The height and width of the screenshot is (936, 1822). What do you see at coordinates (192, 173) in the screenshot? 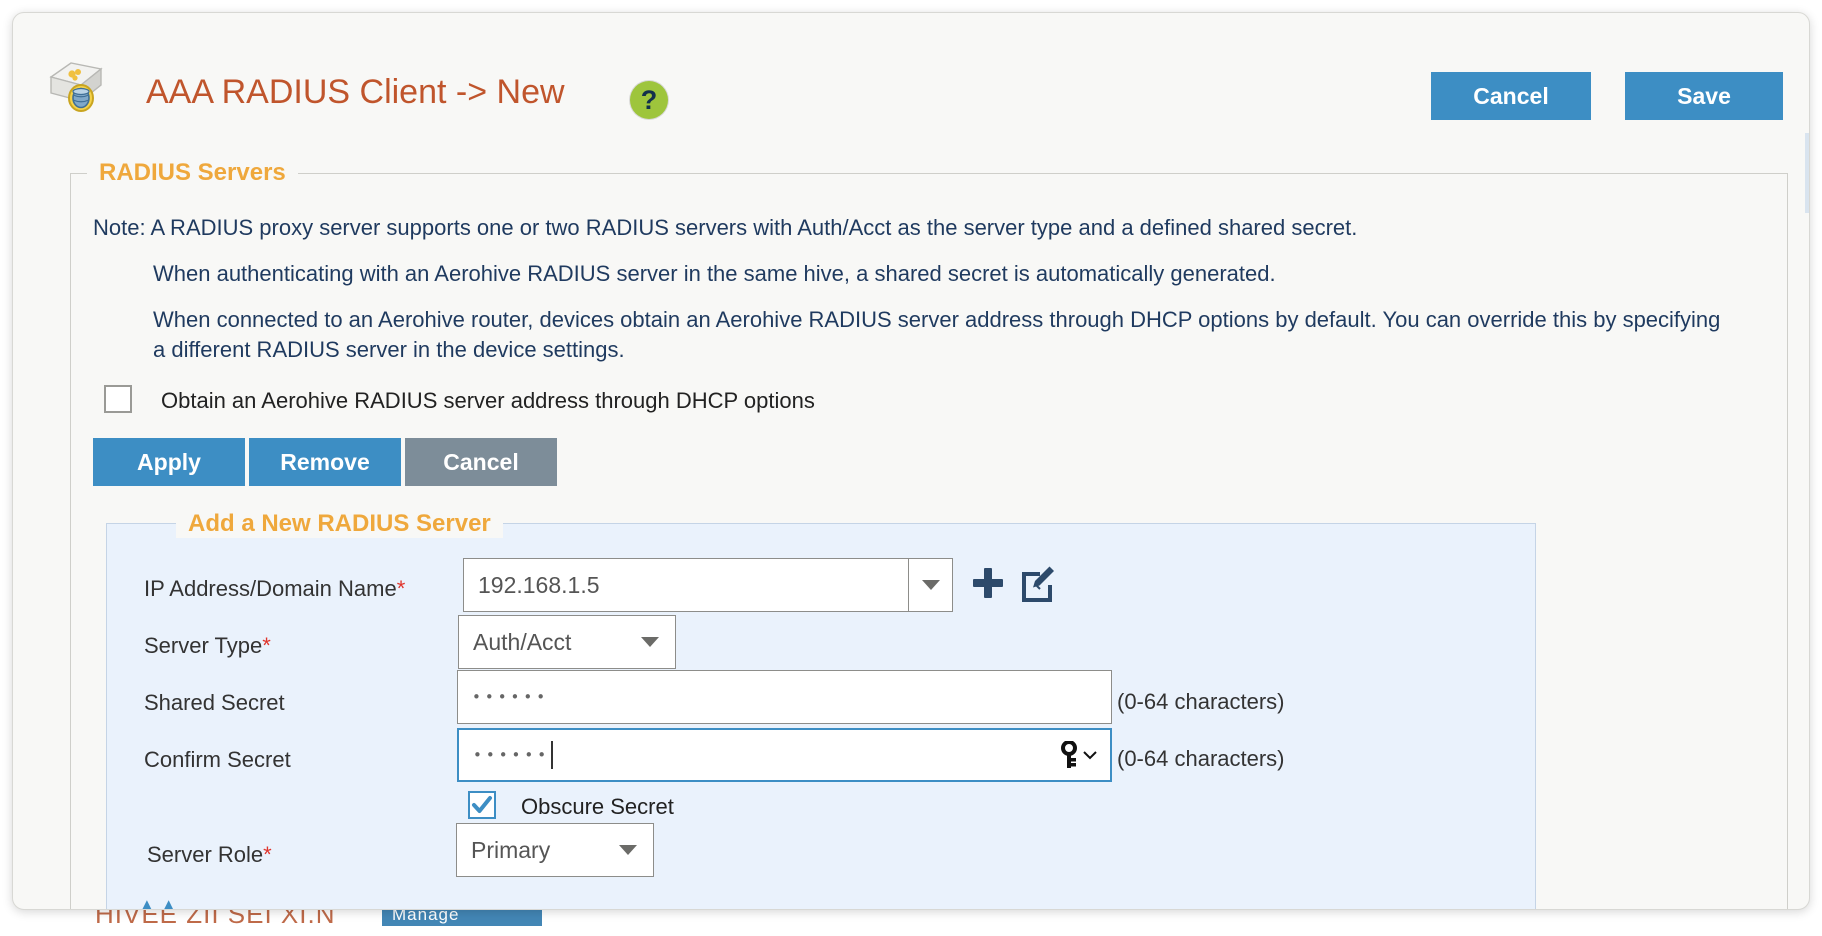
I see `radius-servers-legend: RADIUS Servers` at bounding box center [192, 173].